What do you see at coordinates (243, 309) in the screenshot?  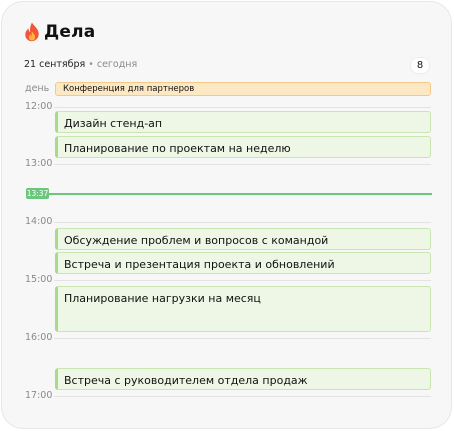 I see `event-block: Планирование нагрузки на месяц` at bounding box center [243, 309].